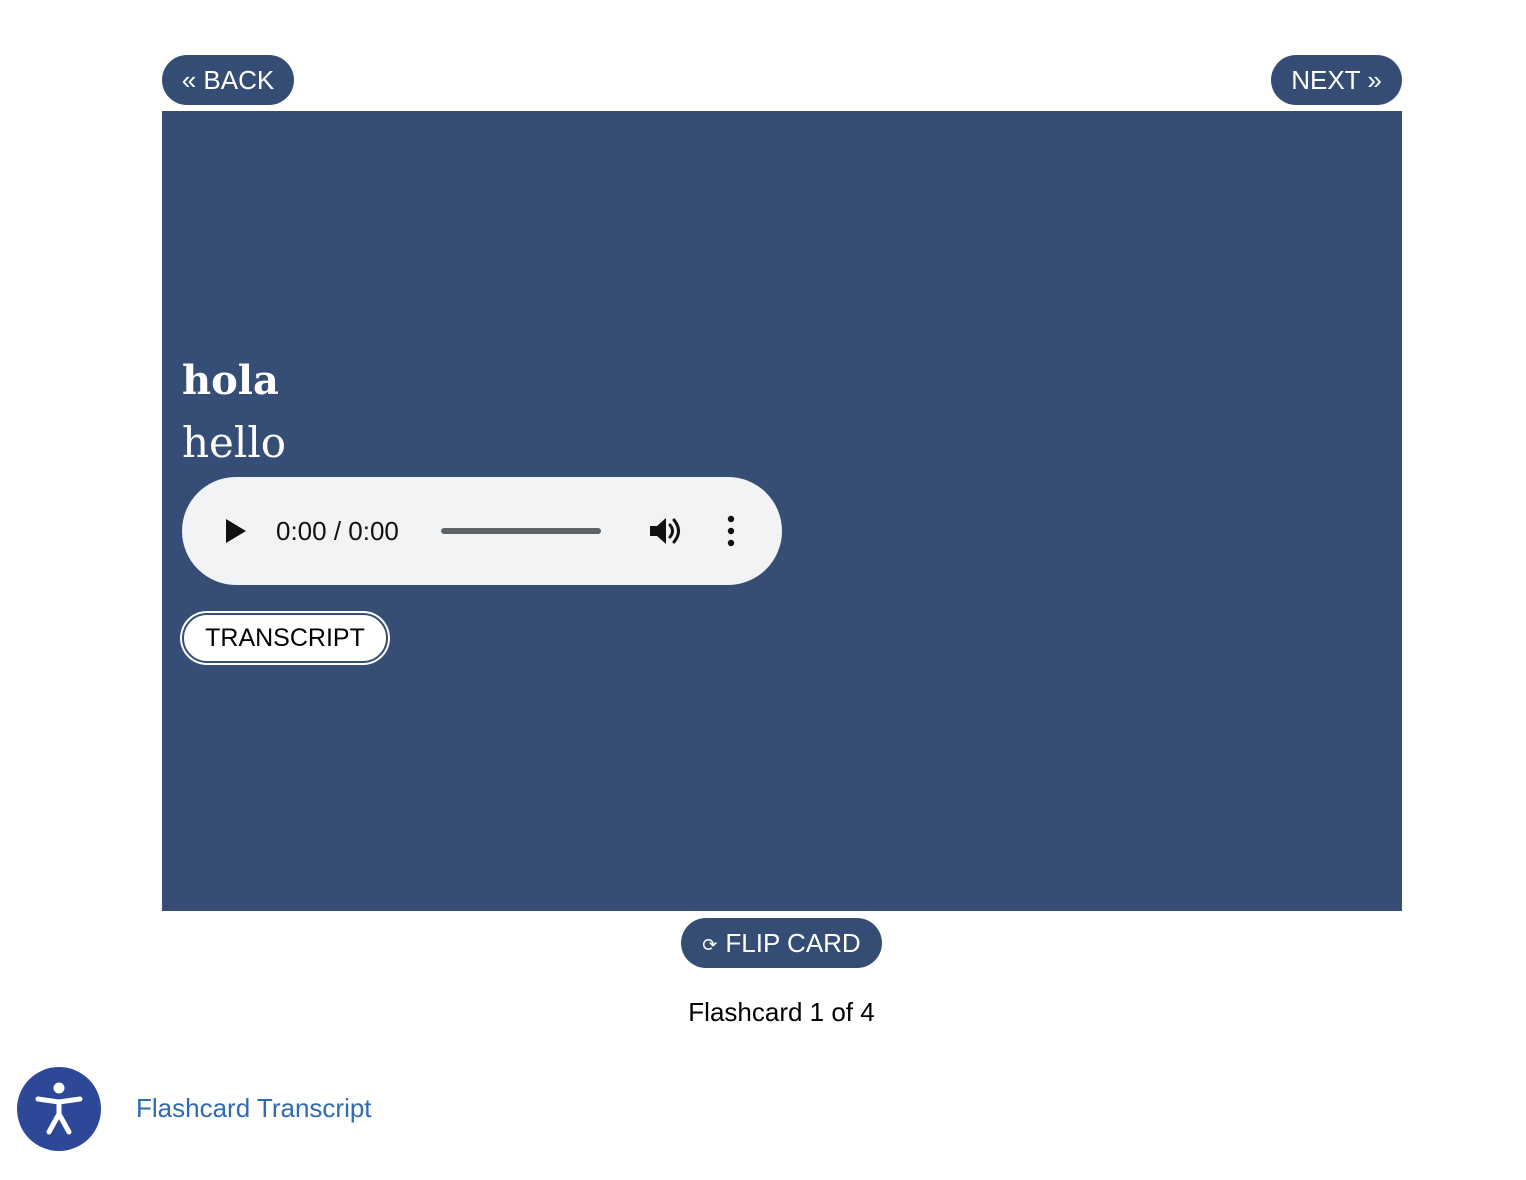 The width and height of the screenshot is (1526, 1180). I want to click on volume-icon, so click(666, 531).